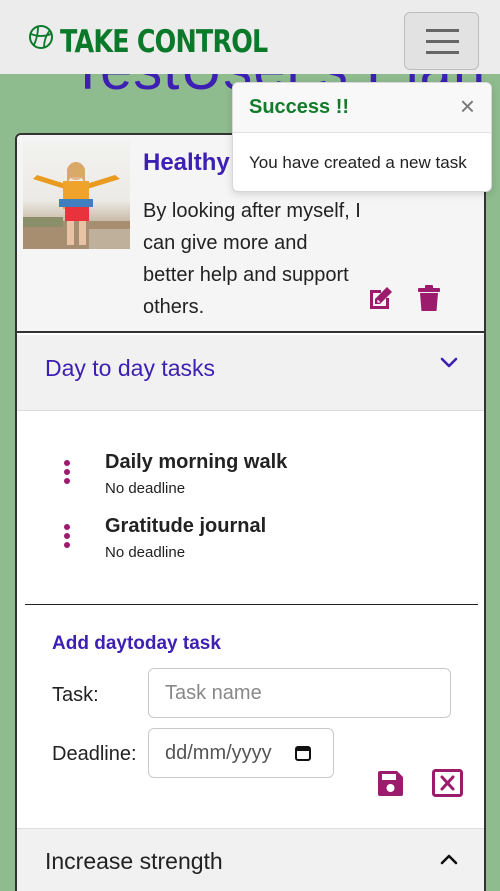 The width and height of the screenshot is (500, 891). Describe the element at coordinates (303, 753) in the screenshot. I see `calendar-icon` at that location.